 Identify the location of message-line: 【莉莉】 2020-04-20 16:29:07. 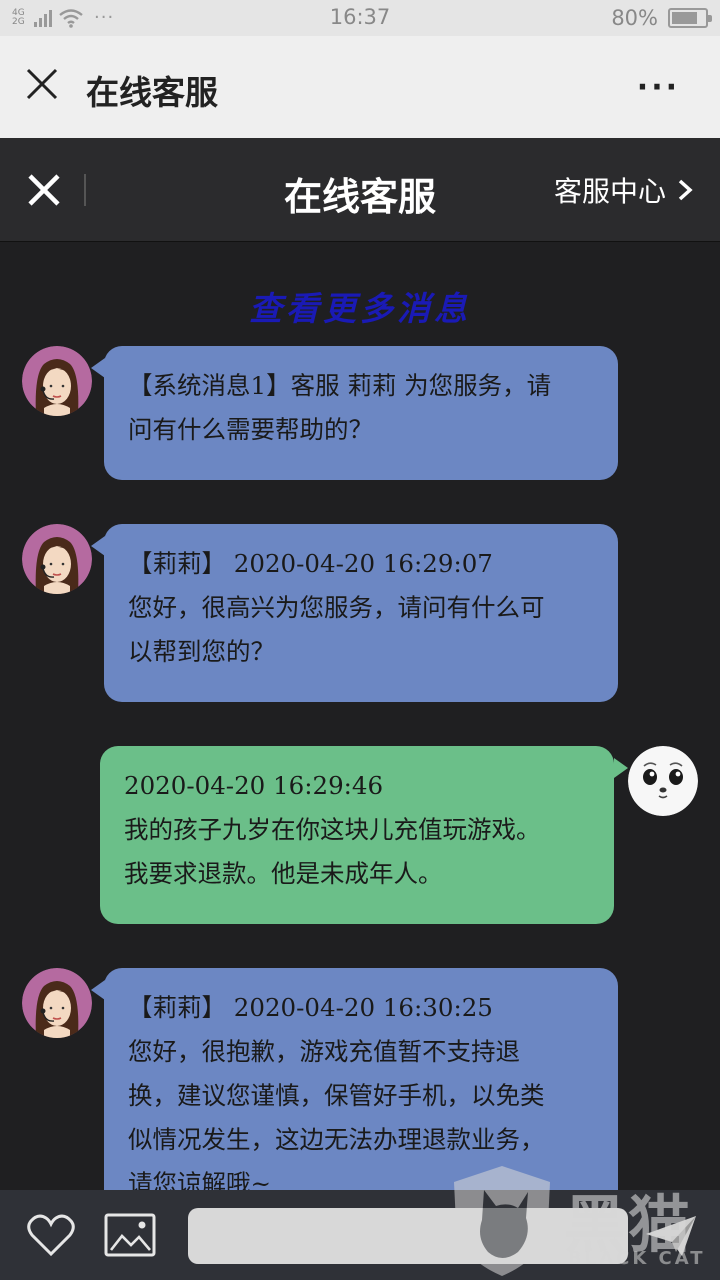
(310, 563).